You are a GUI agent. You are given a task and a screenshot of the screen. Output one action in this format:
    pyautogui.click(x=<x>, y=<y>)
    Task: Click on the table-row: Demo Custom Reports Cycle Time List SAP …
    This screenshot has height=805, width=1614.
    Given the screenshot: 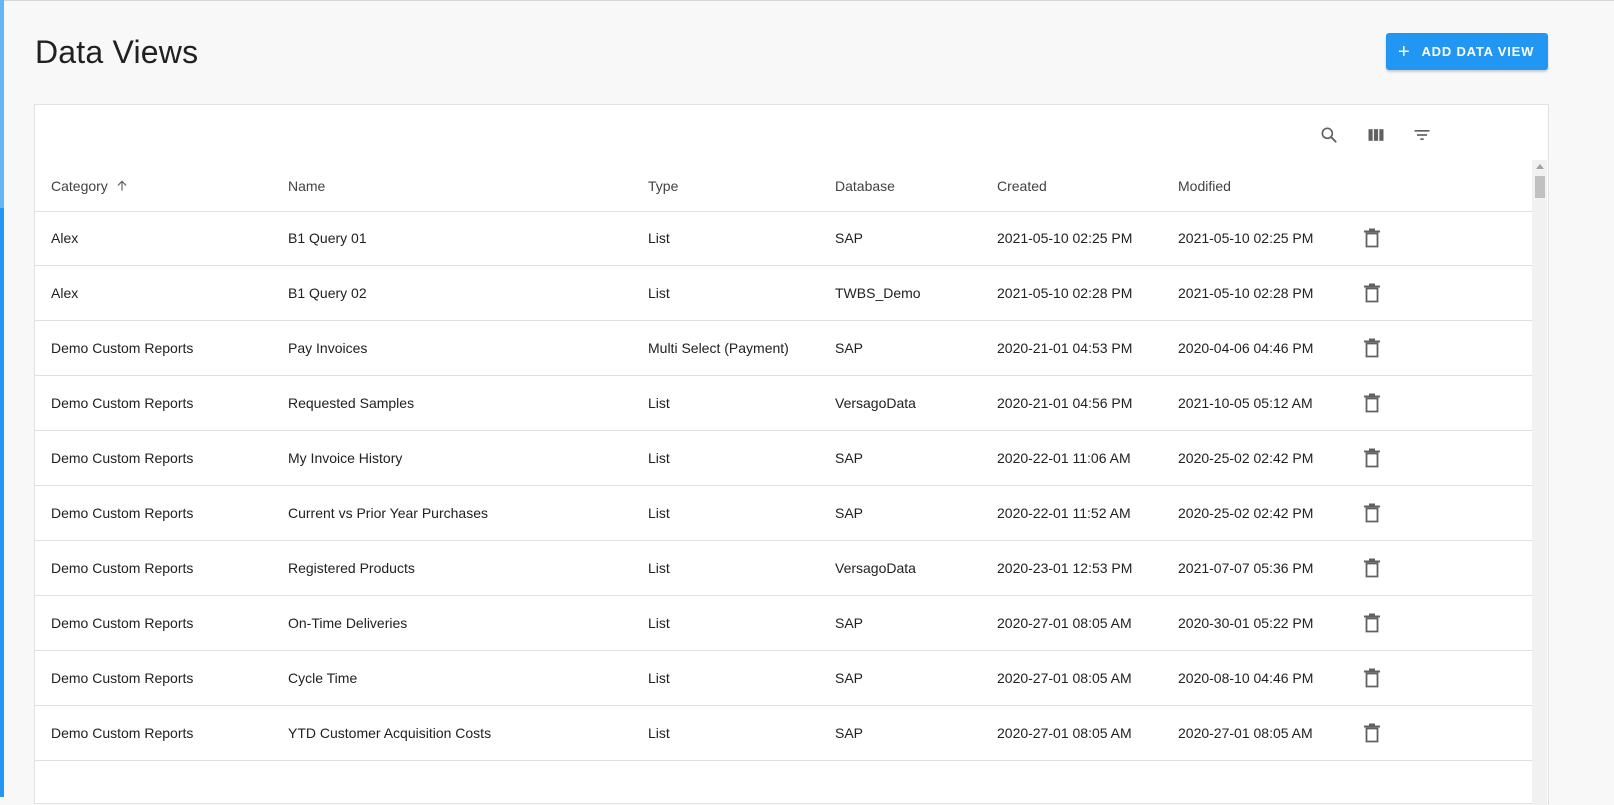 What is the action you would take?
    pyautogui.click(x=783, y=678)
    